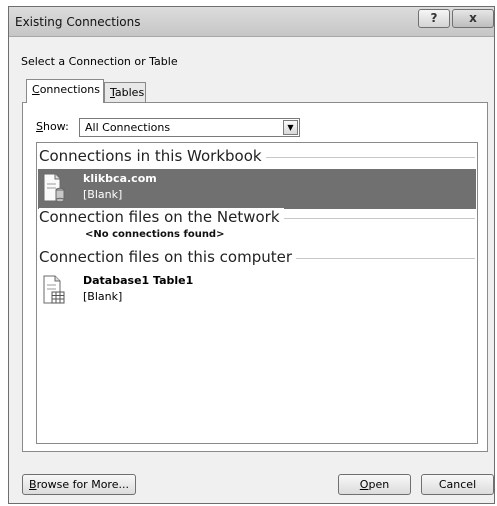 This screenshot has width=497, height=506. I want to click on group-label: Connection files on this computer, so click(168, 257).